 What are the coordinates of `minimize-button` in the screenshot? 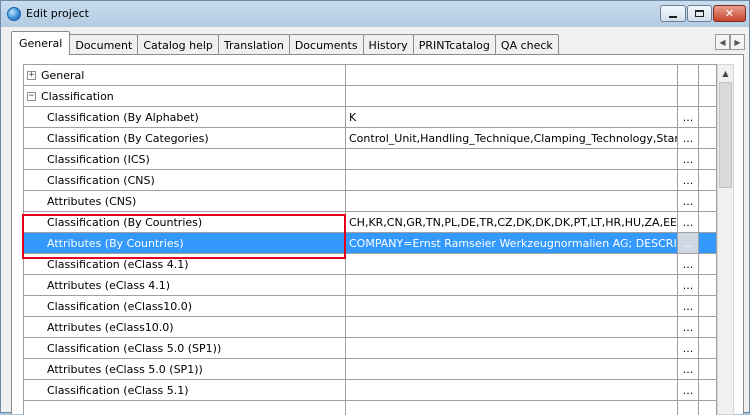 It's located at (673, 13).